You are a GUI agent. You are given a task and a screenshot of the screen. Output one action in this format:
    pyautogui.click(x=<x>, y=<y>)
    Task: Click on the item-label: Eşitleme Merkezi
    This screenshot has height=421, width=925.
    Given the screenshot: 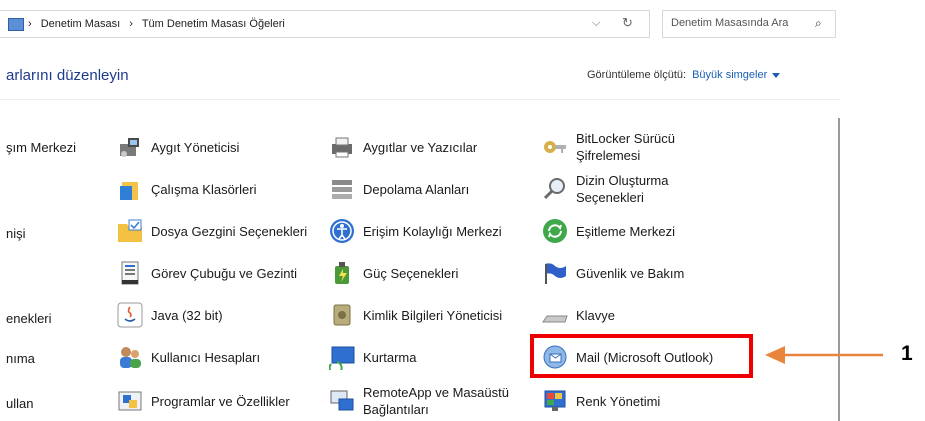 What is the action you would take?
    pyautogui.click(x=625, y=231)
    